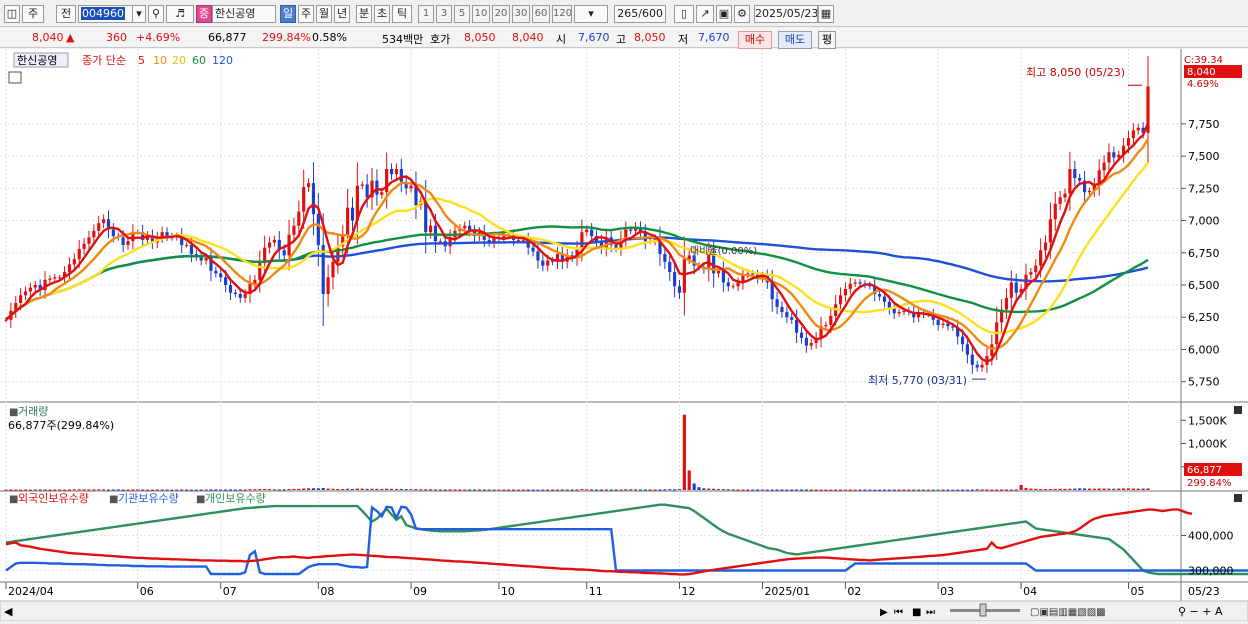 Image resolution: width=1248 pixels, height=624 pixels. I want to click on zoom-slider-handle, so click(983, 610).